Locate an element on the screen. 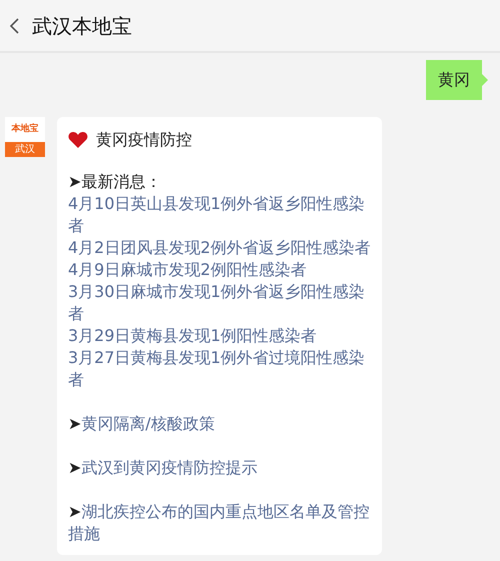  news-link: 3月30日麻城市发现1例外省返乡阳性感染者 is located at coordinates (219, 303).